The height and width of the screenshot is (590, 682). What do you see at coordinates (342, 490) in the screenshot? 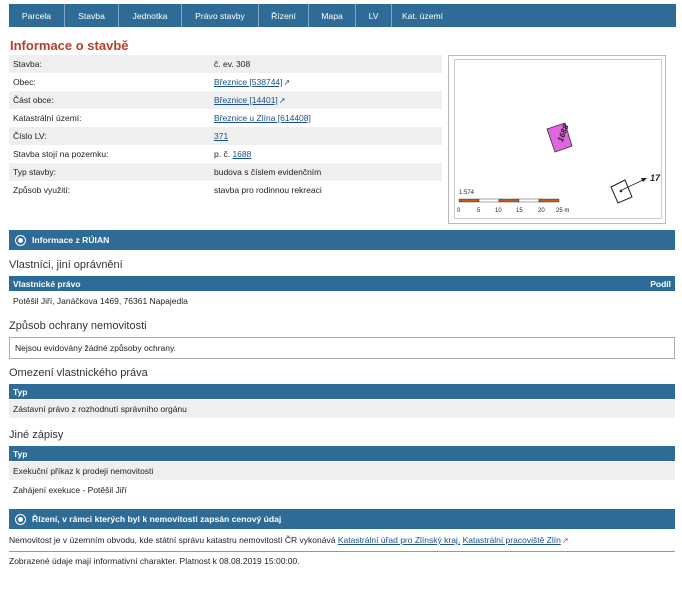
I see `other-record-row: Zahájení exekuce - Potěšil Jiří` at bounding box center [342, 490].